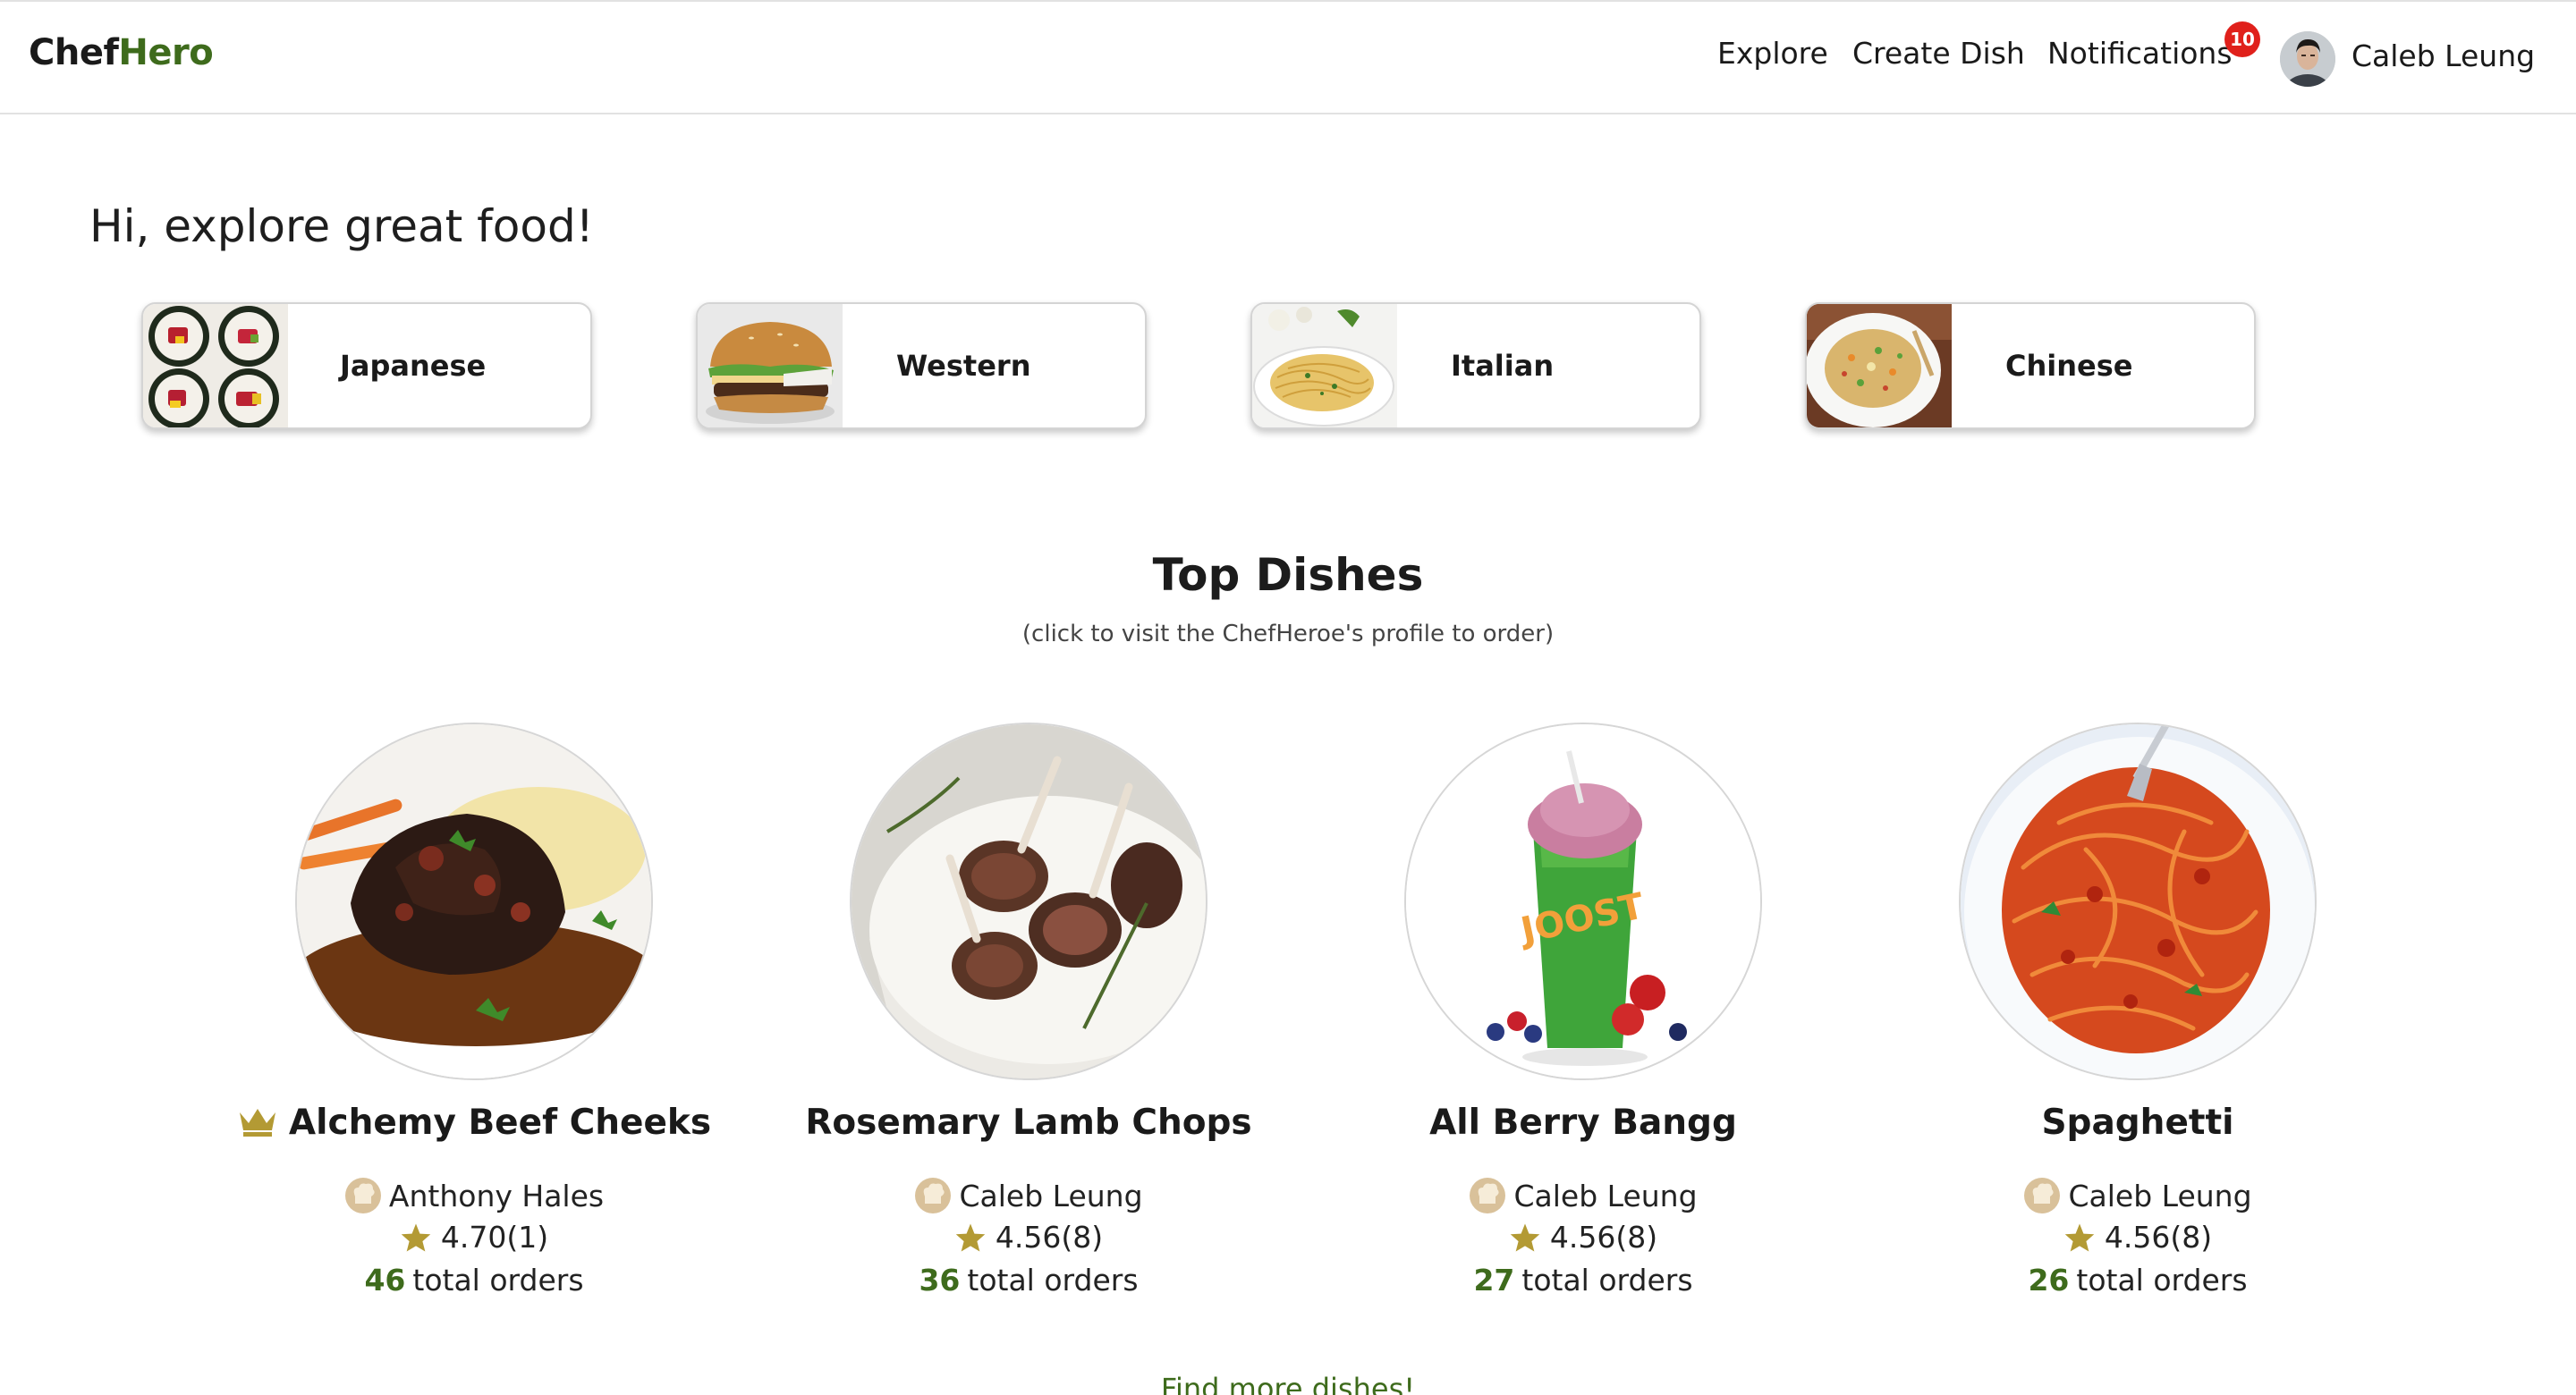 This screenshot has height=1395, width=2576. What do you see at coordinates (963, 366) in the screenshot?
I see `category-label: Western` at bounding box center [963, 366].